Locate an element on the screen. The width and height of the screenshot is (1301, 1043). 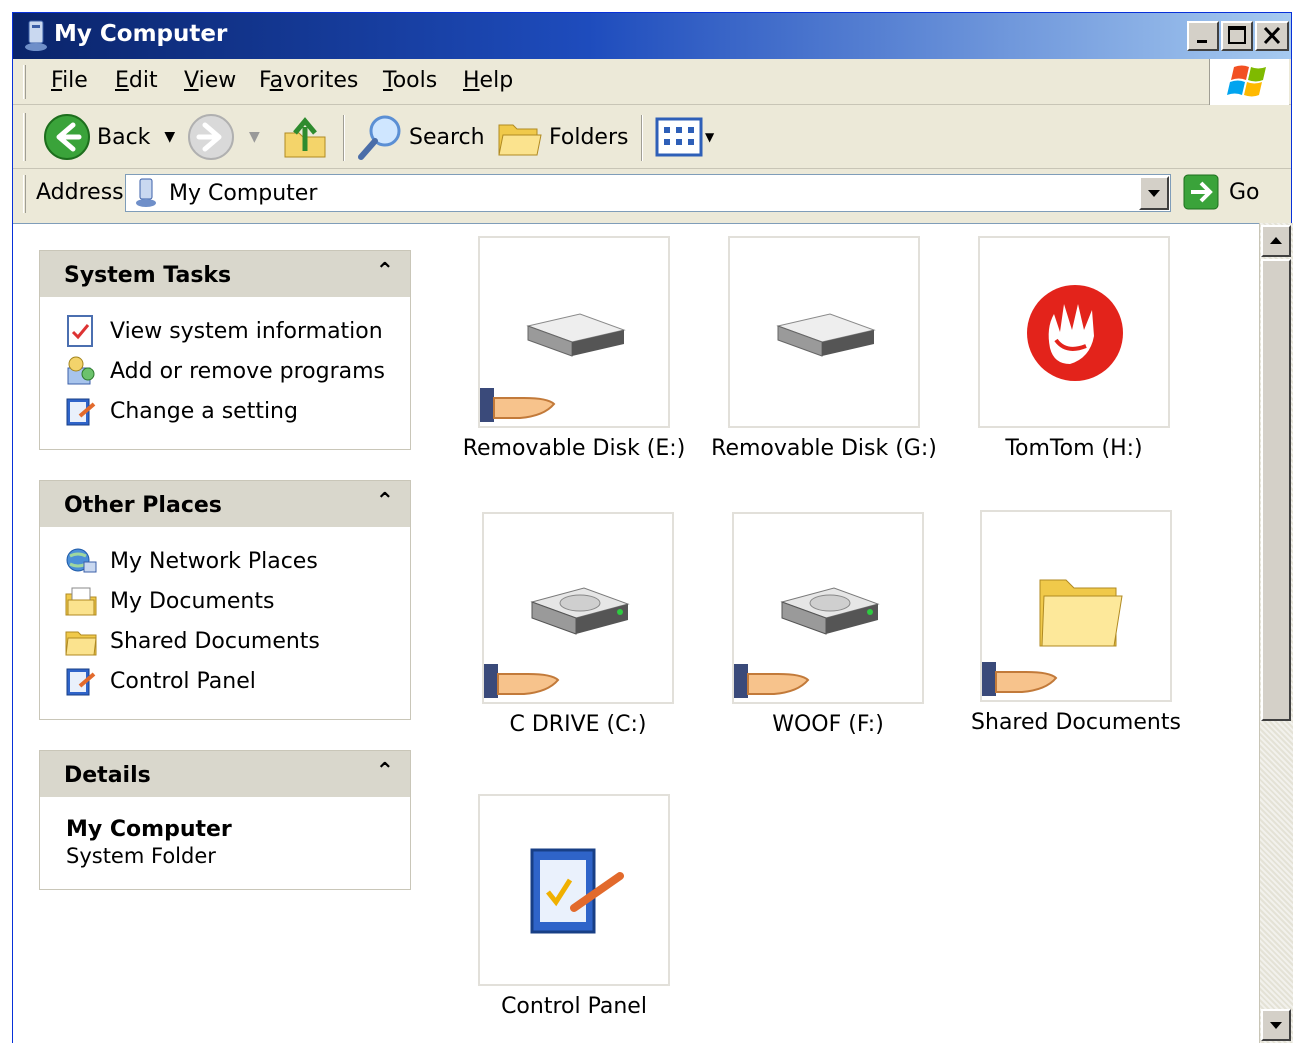
drive-c: C DRIVE (C:) is located at coordinates (578, 624).